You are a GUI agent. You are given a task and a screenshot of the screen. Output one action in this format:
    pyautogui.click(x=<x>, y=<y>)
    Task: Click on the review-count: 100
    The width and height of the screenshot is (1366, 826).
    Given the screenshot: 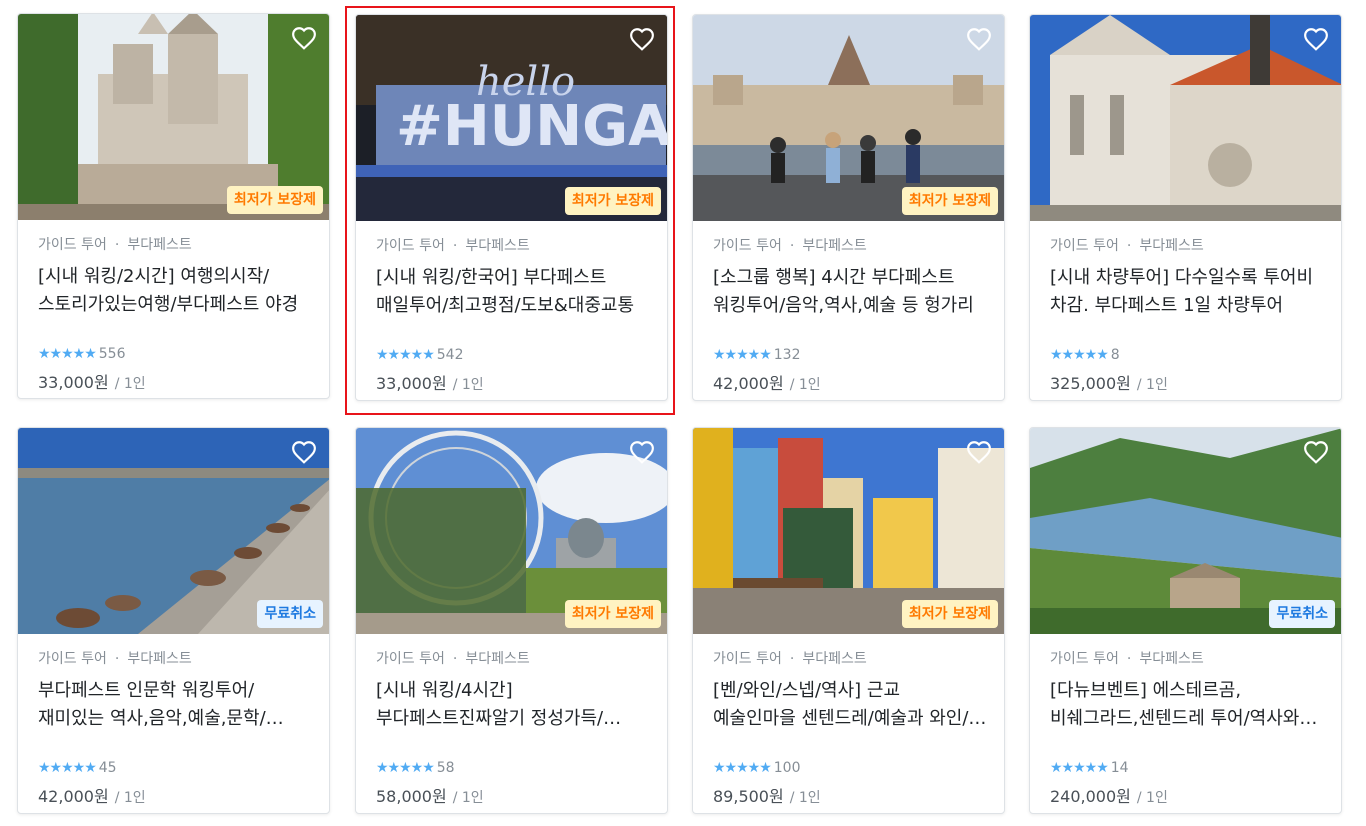 What is the action you would take?
    pyautogui.click(x=787, y=768)
    